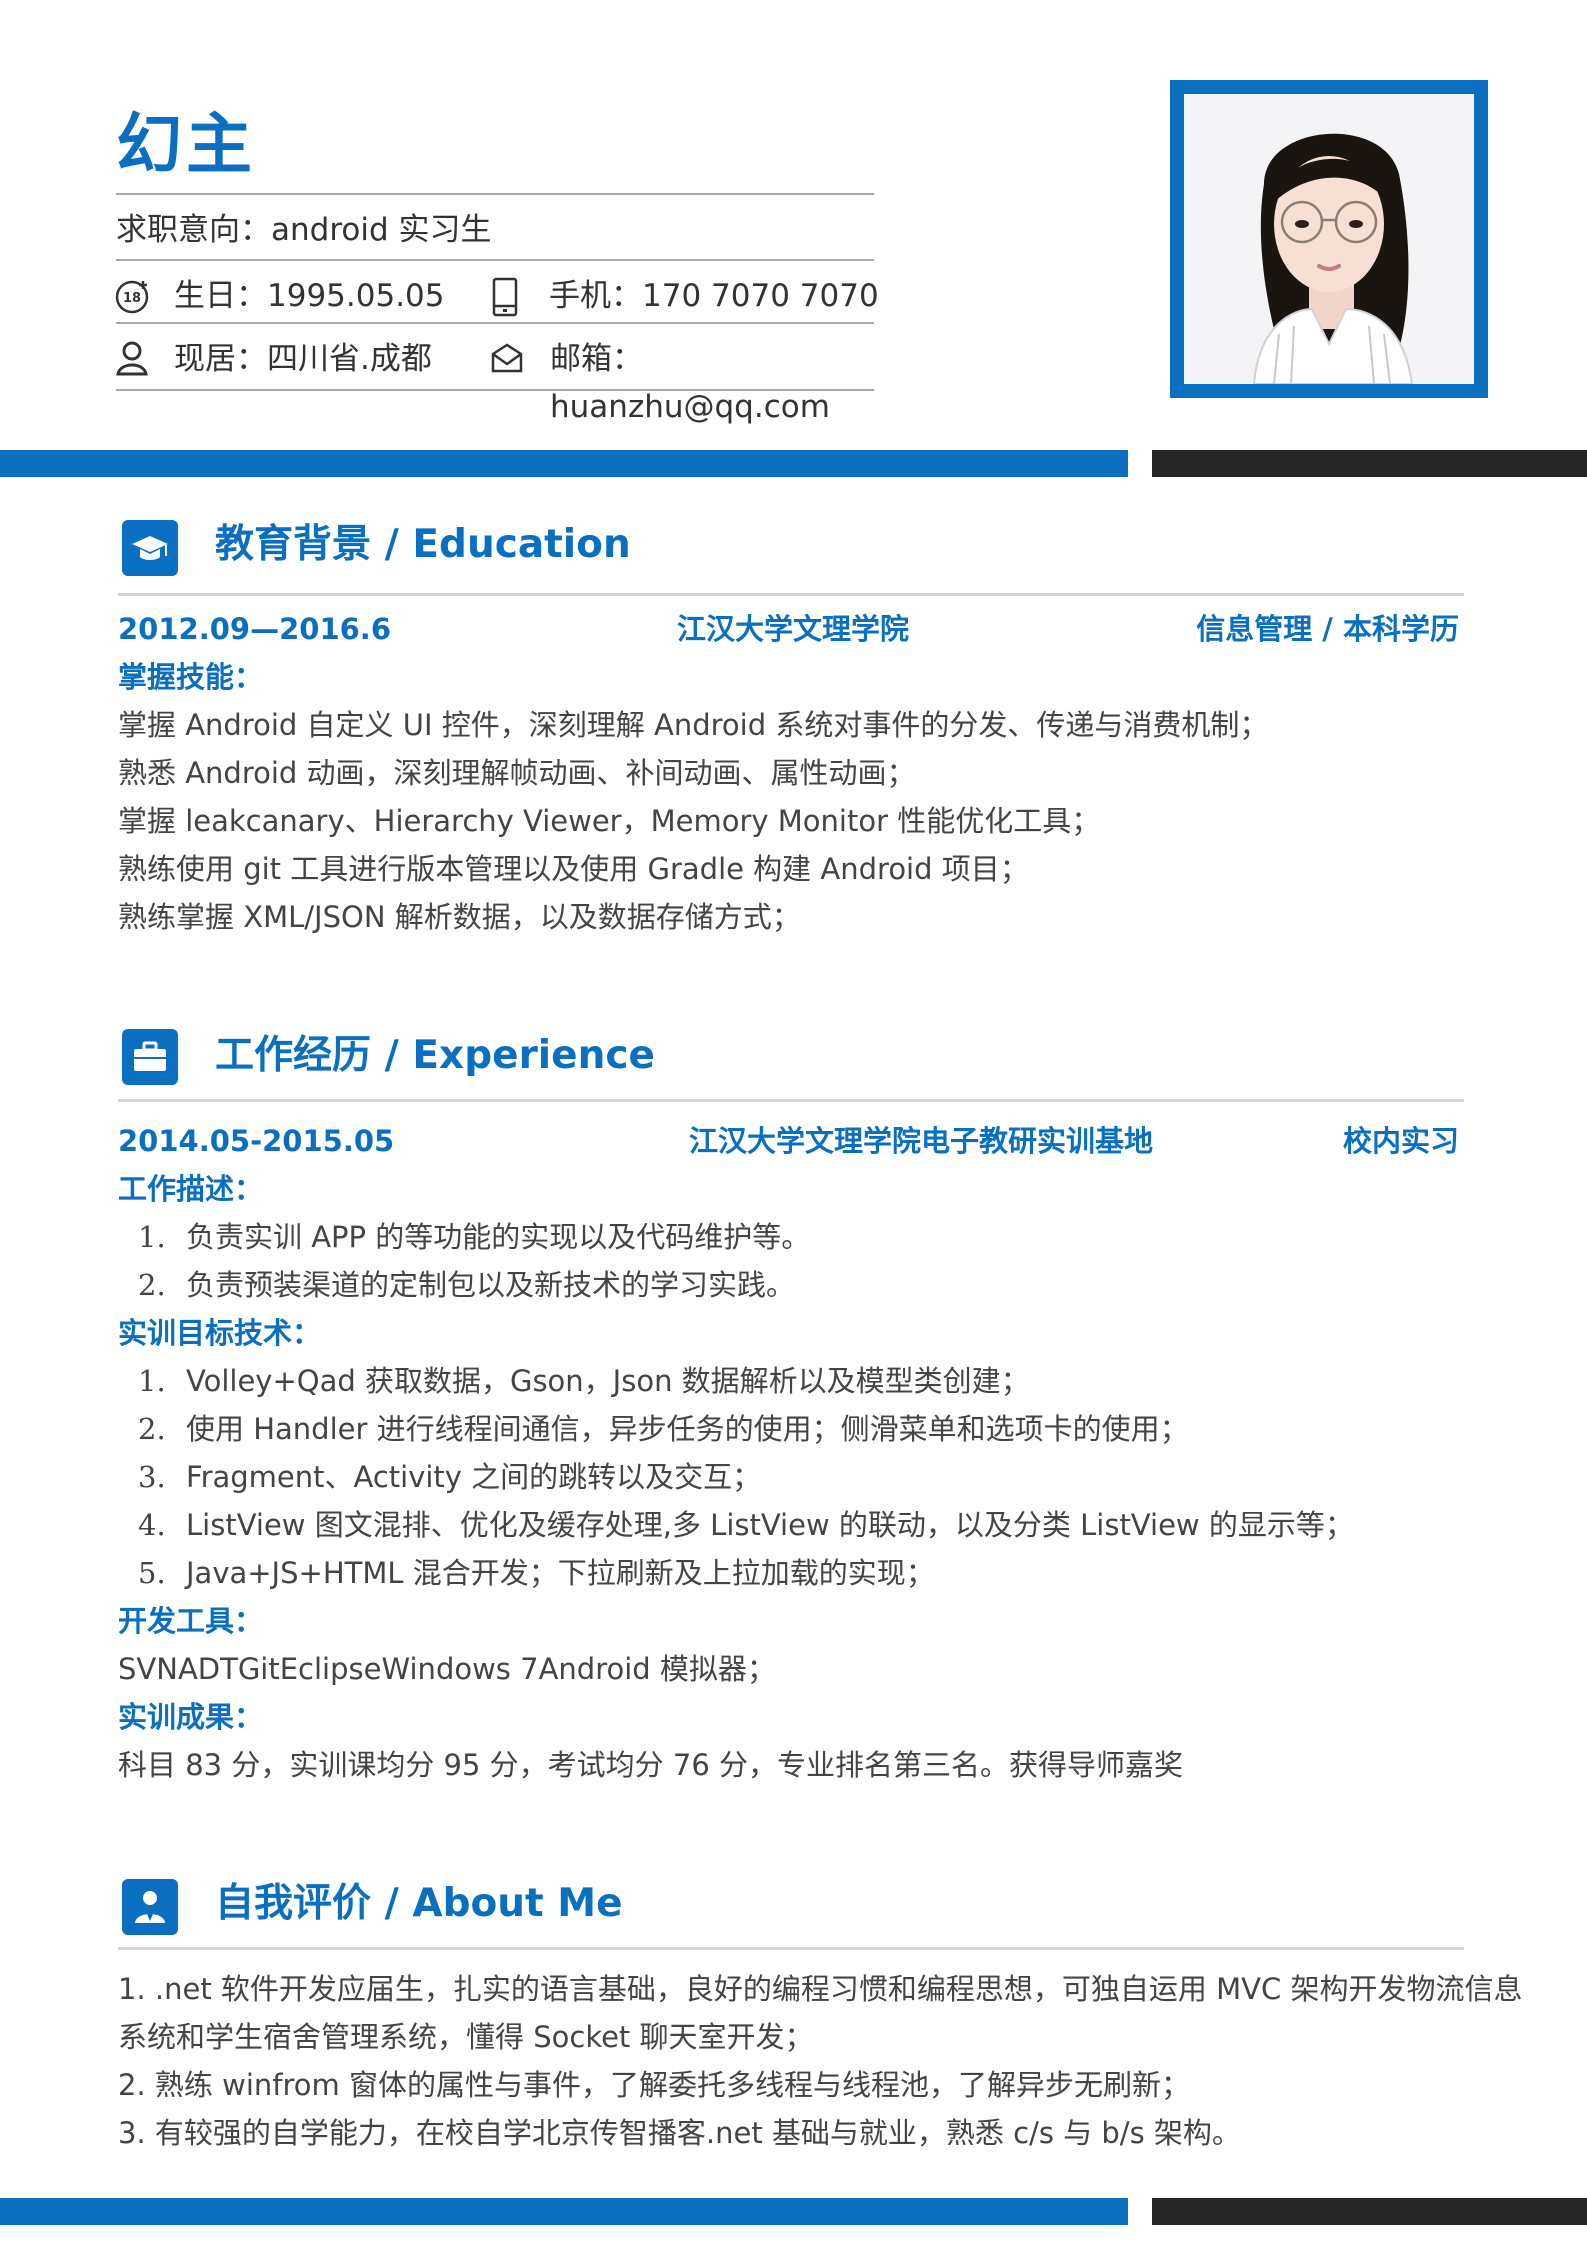 This screenshot has width=1587, height=2245. Describe the element at coordinates (191, 677) in the screenshot. I see `skills-label: 掌握技能：` at that location.